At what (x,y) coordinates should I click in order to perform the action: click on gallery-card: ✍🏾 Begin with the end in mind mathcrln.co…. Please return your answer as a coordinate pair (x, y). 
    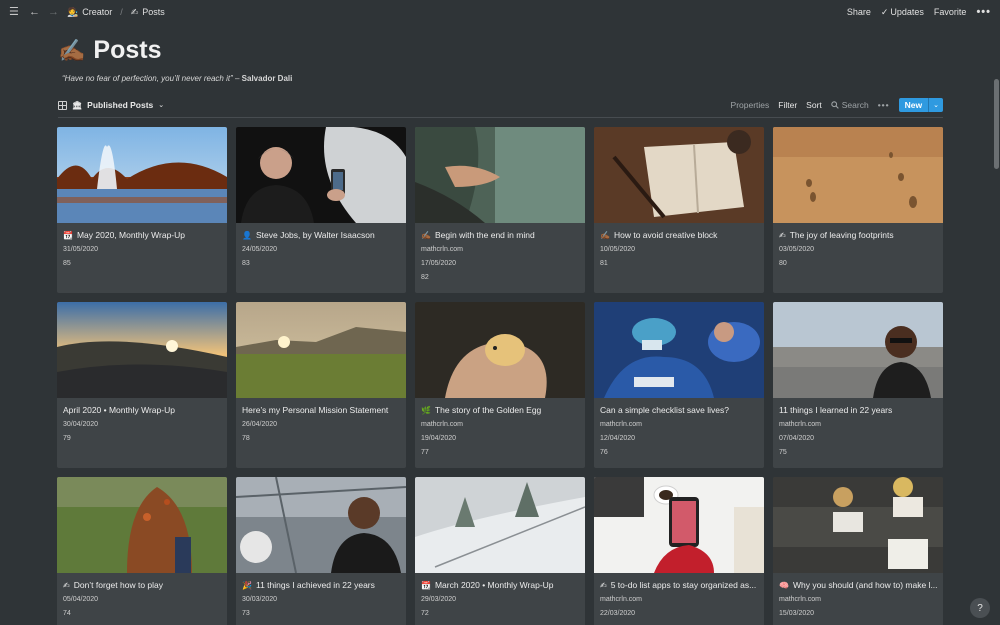
    Looking at the image, I should click on (500, 210).